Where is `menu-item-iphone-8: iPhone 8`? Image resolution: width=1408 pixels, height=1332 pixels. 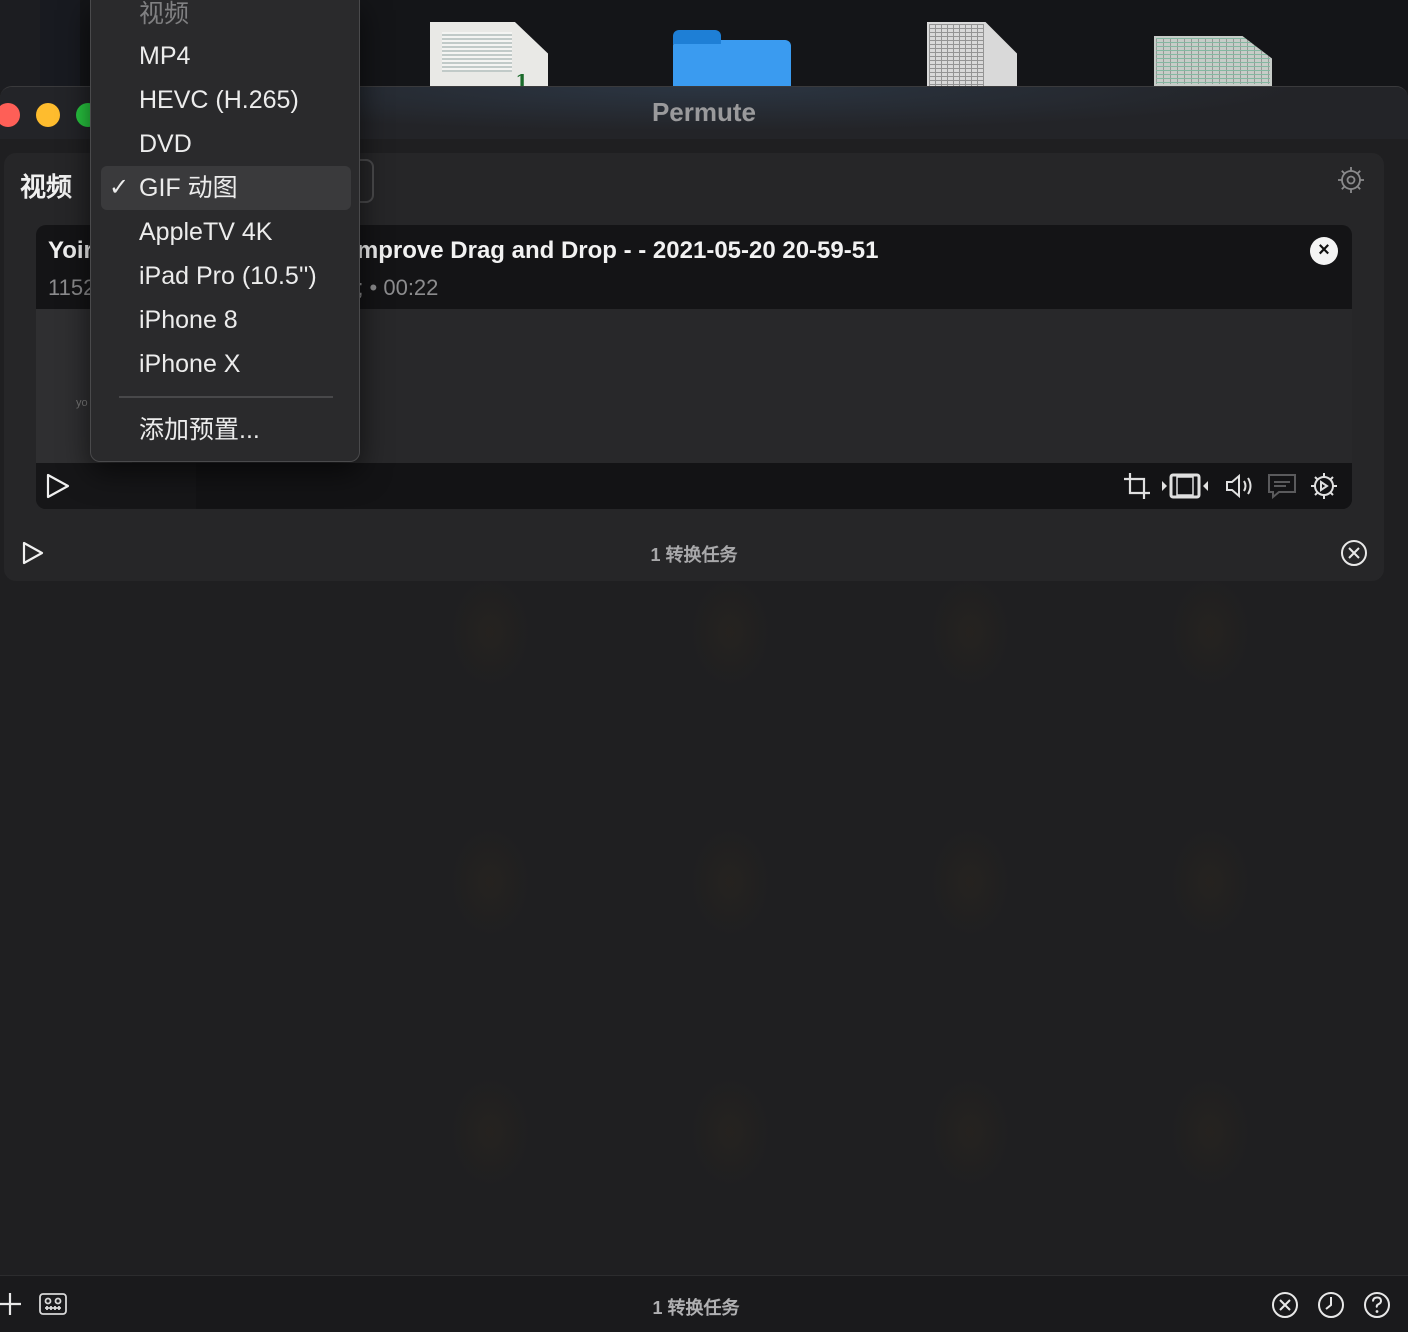
menu-item-iphone-8: iPhone 8 is located at coordinates (226, 320).